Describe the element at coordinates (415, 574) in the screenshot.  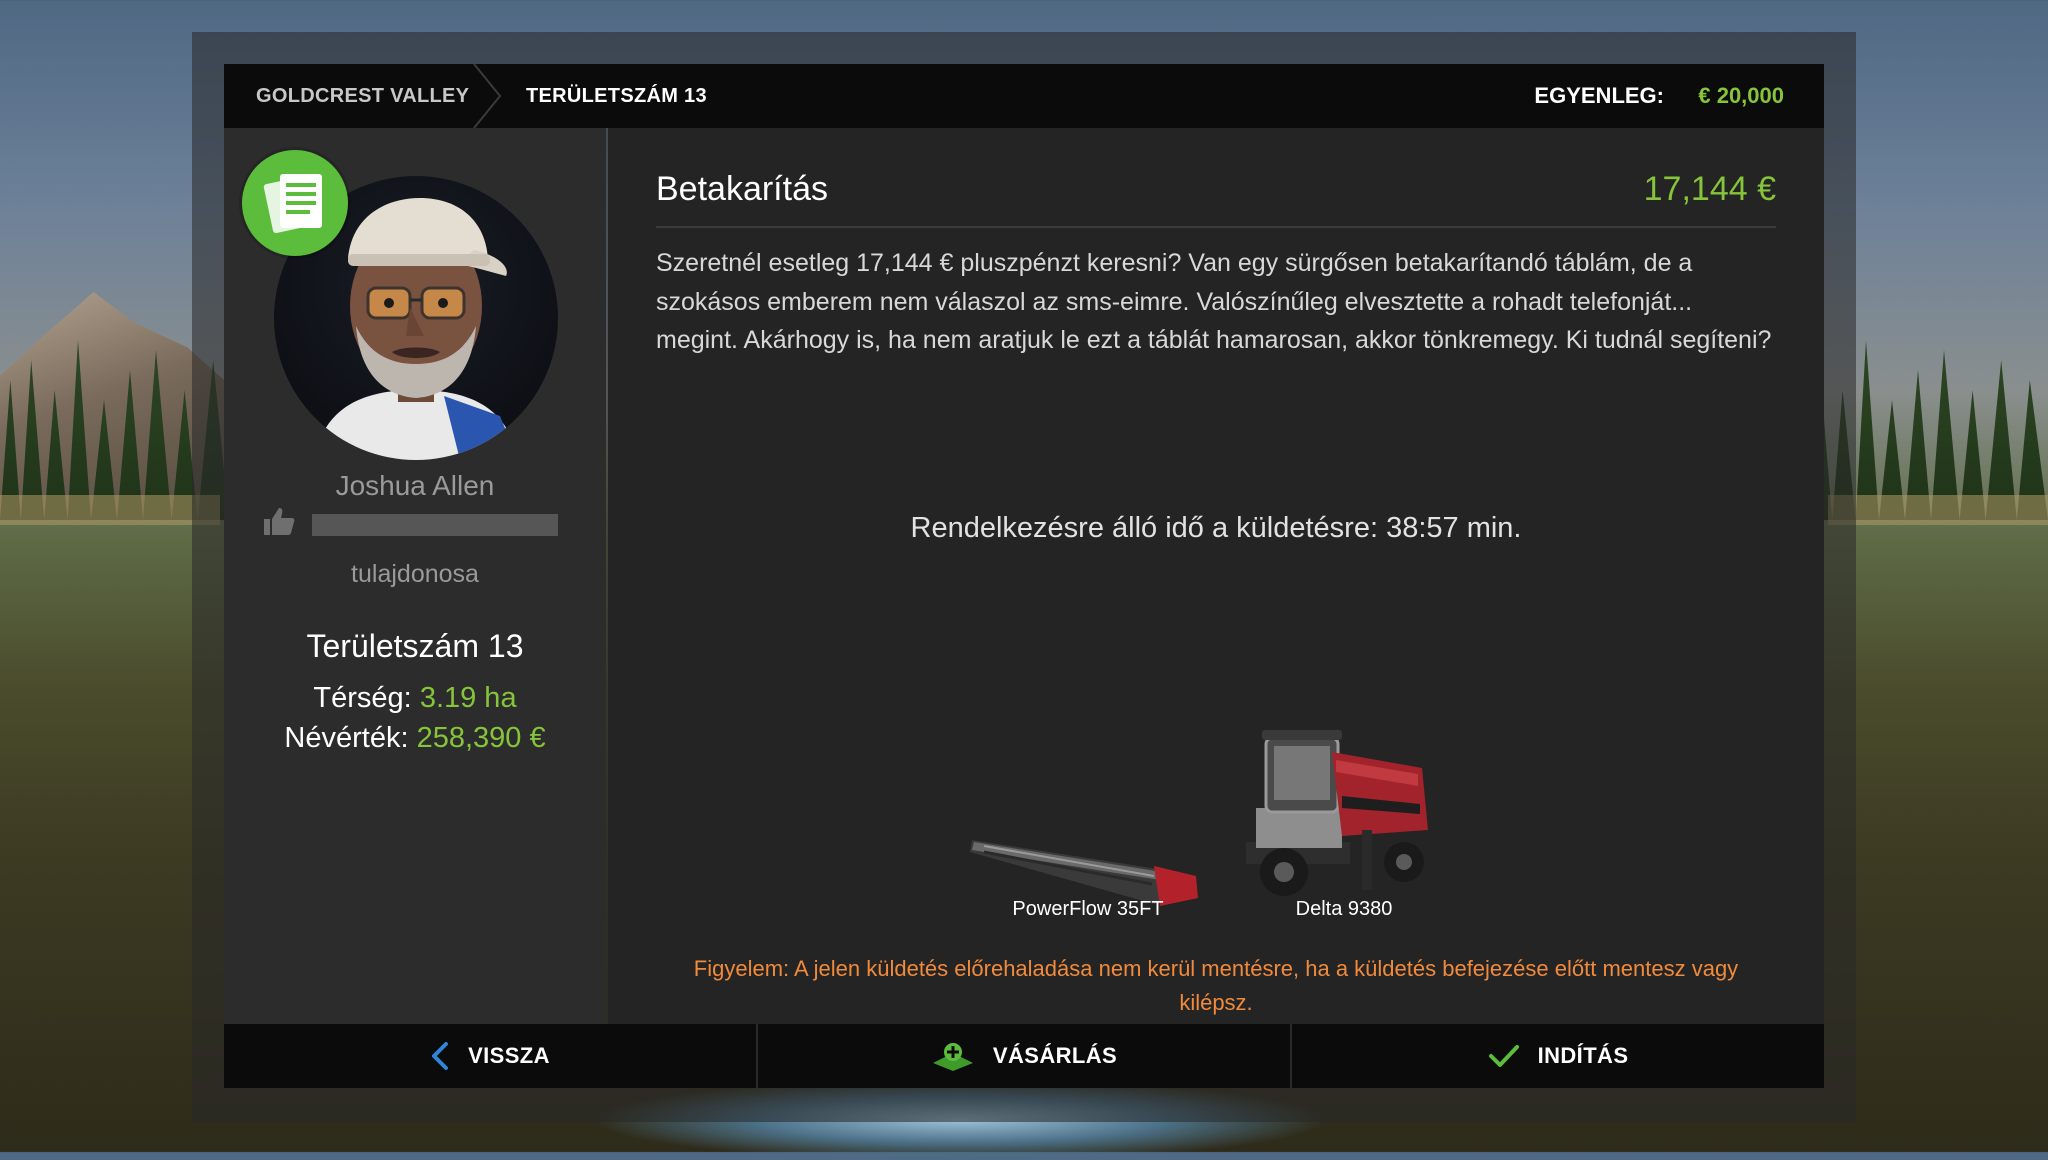
I see `npc-role: tulajdonosa` at that location.